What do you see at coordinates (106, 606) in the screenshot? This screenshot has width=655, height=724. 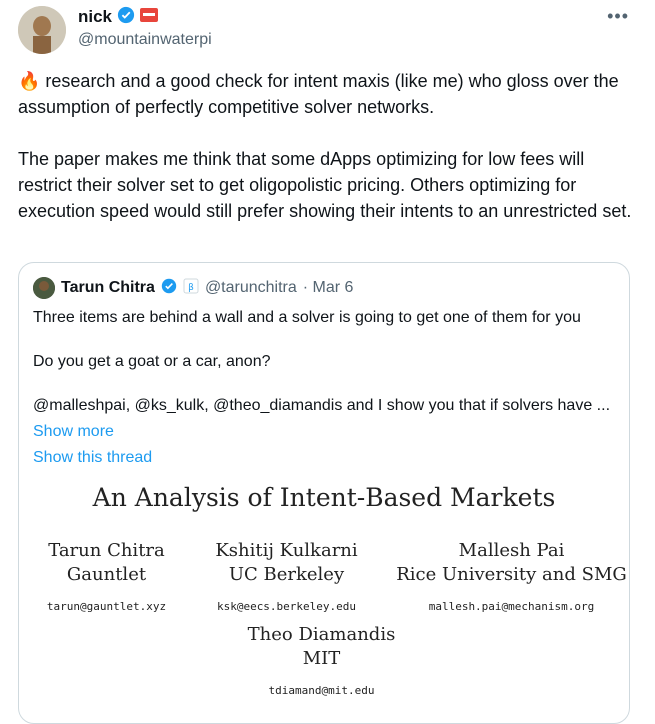 I see `author-email: tarun@gauntlet.xyz` at bounding box center [106, 606].